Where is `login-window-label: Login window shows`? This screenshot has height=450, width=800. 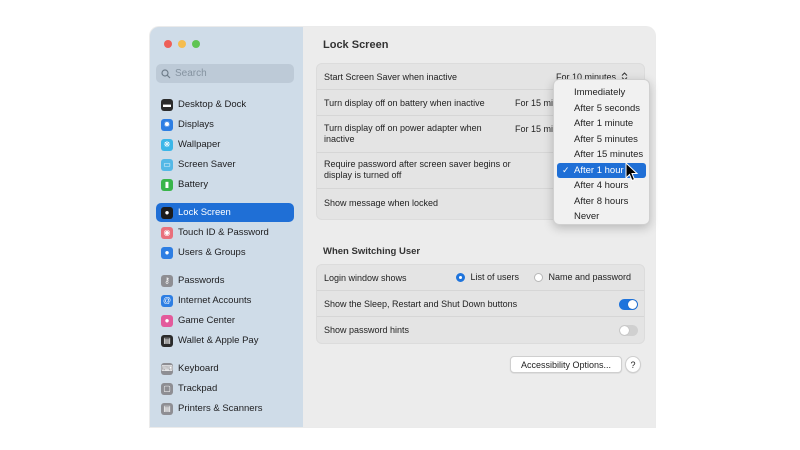
login-window-label: Login window shows is located at coordinates (365, 278).